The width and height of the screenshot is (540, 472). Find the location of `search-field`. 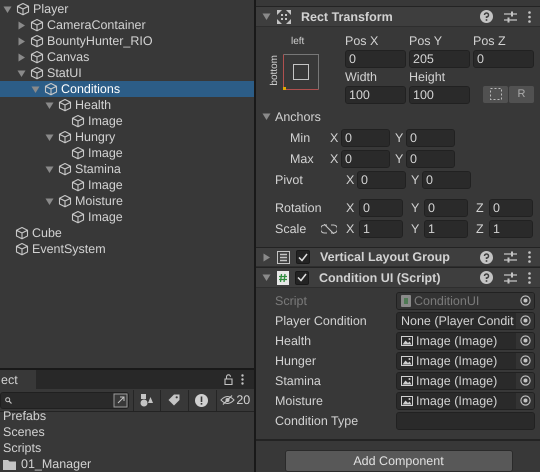

search-field is located at coordinates (64, 400).